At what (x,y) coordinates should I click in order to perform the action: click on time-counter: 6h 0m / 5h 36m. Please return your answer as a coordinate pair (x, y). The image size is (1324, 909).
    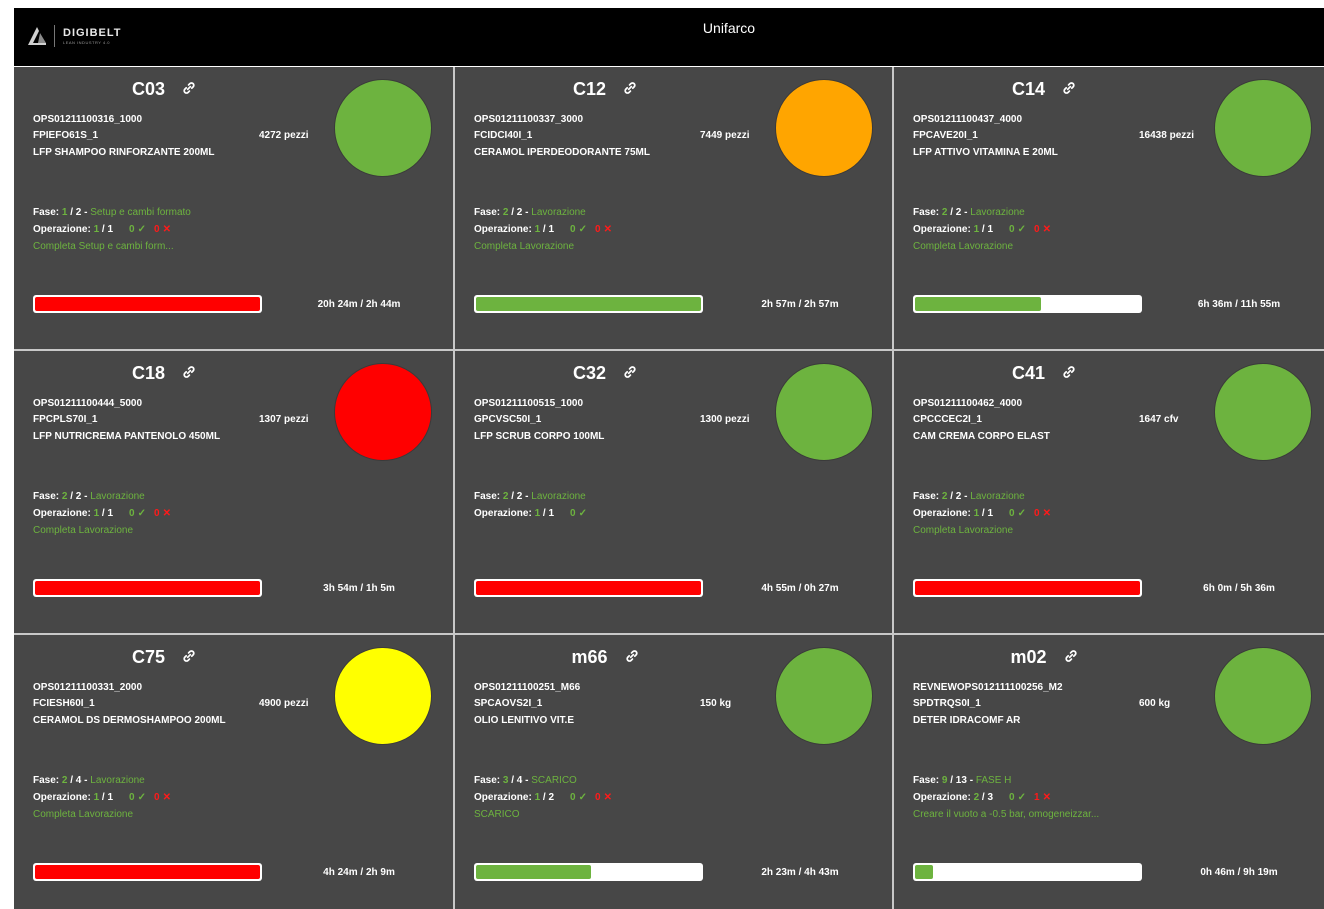
    Looking at the image, I should click on (1239, 588).